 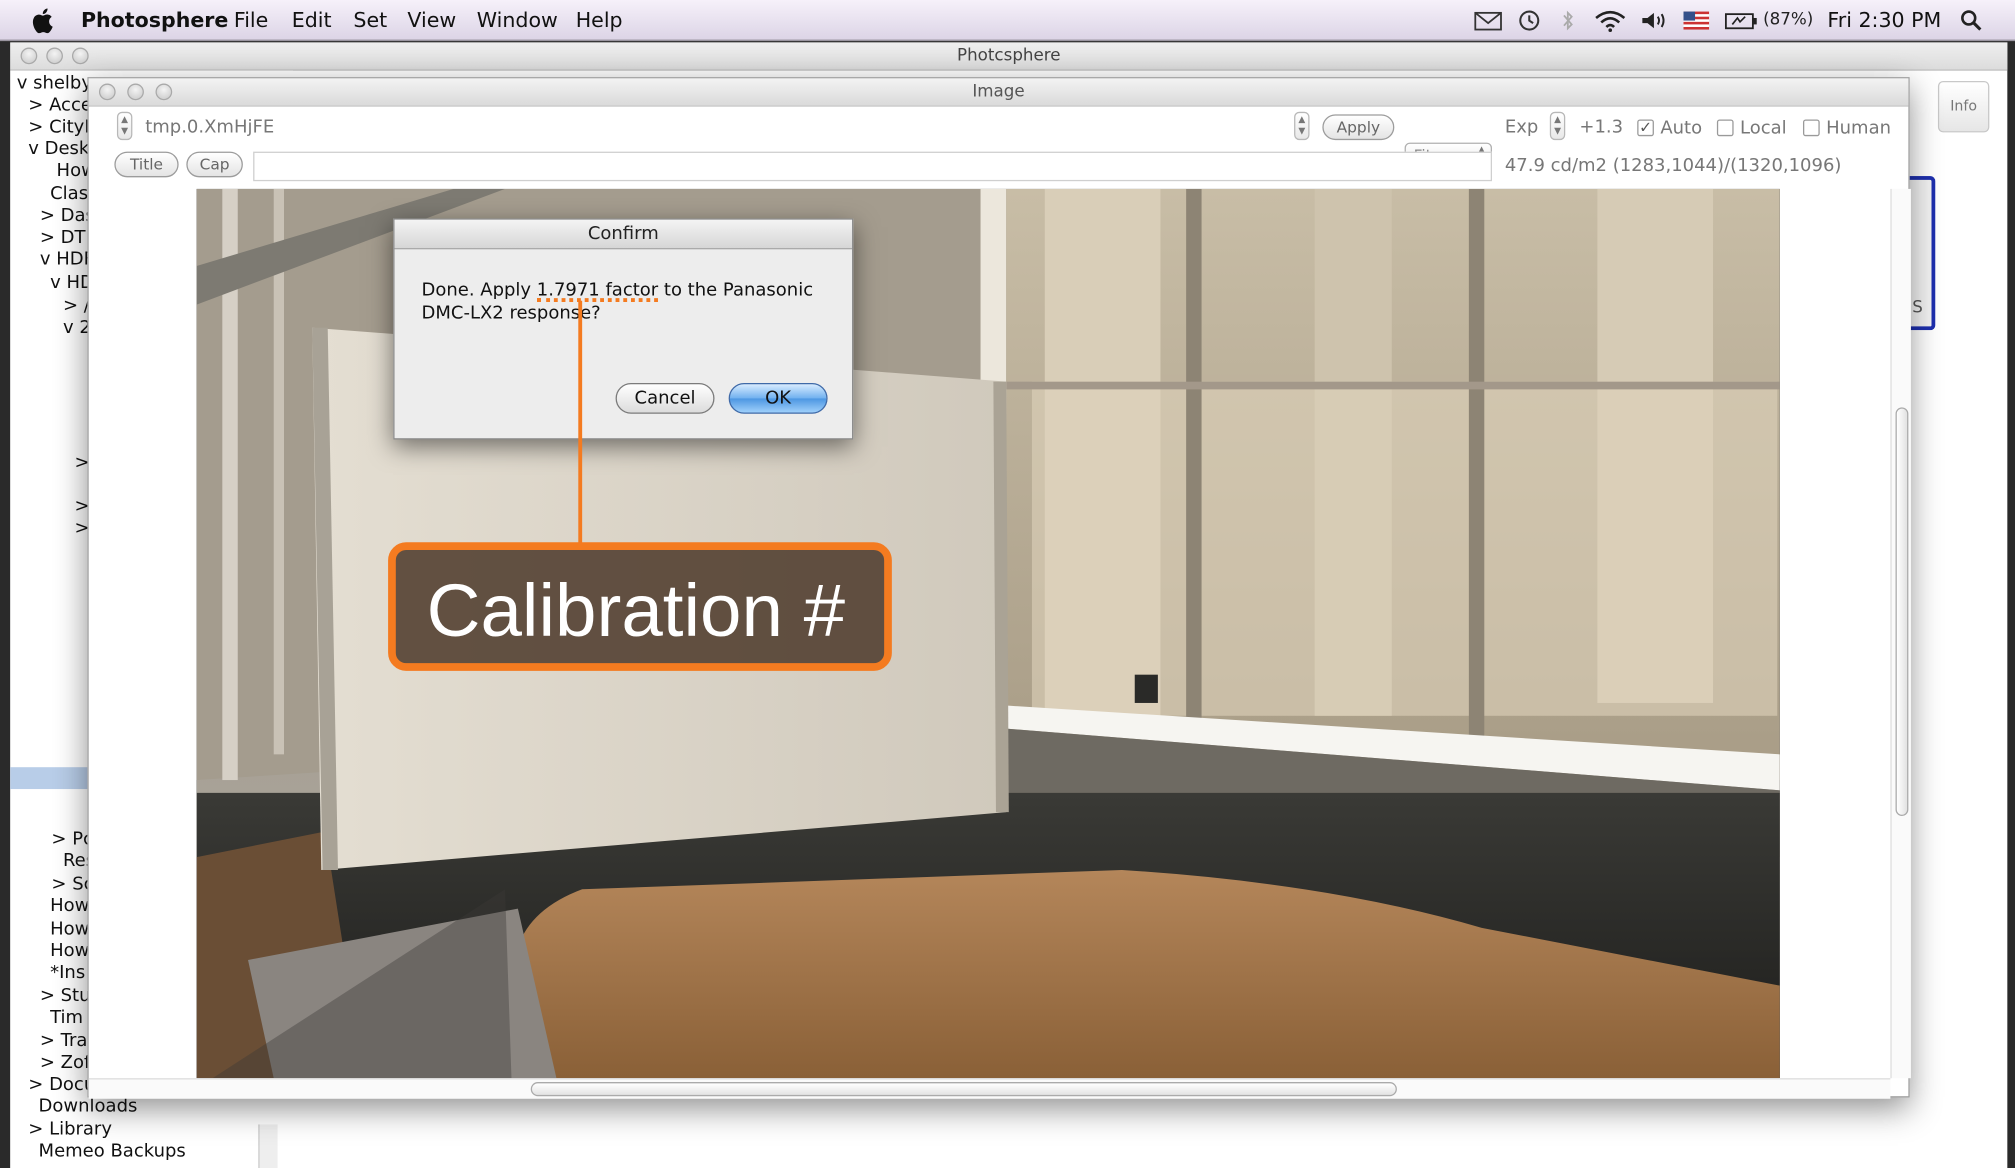 I want to click on volume-icon, so click(x=1654, y=20).